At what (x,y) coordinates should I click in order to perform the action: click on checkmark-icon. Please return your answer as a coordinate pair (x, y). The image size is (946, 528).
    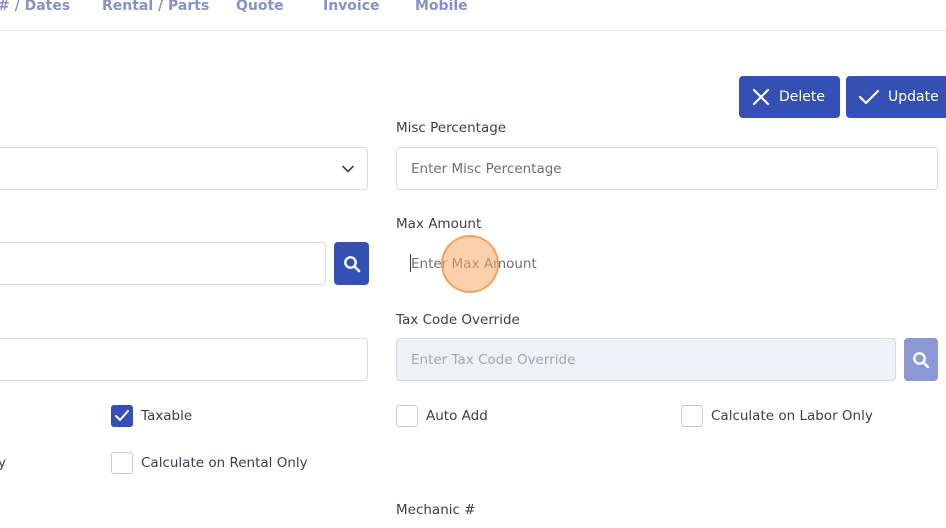
    Looking at the image, I should click on (122, 415).